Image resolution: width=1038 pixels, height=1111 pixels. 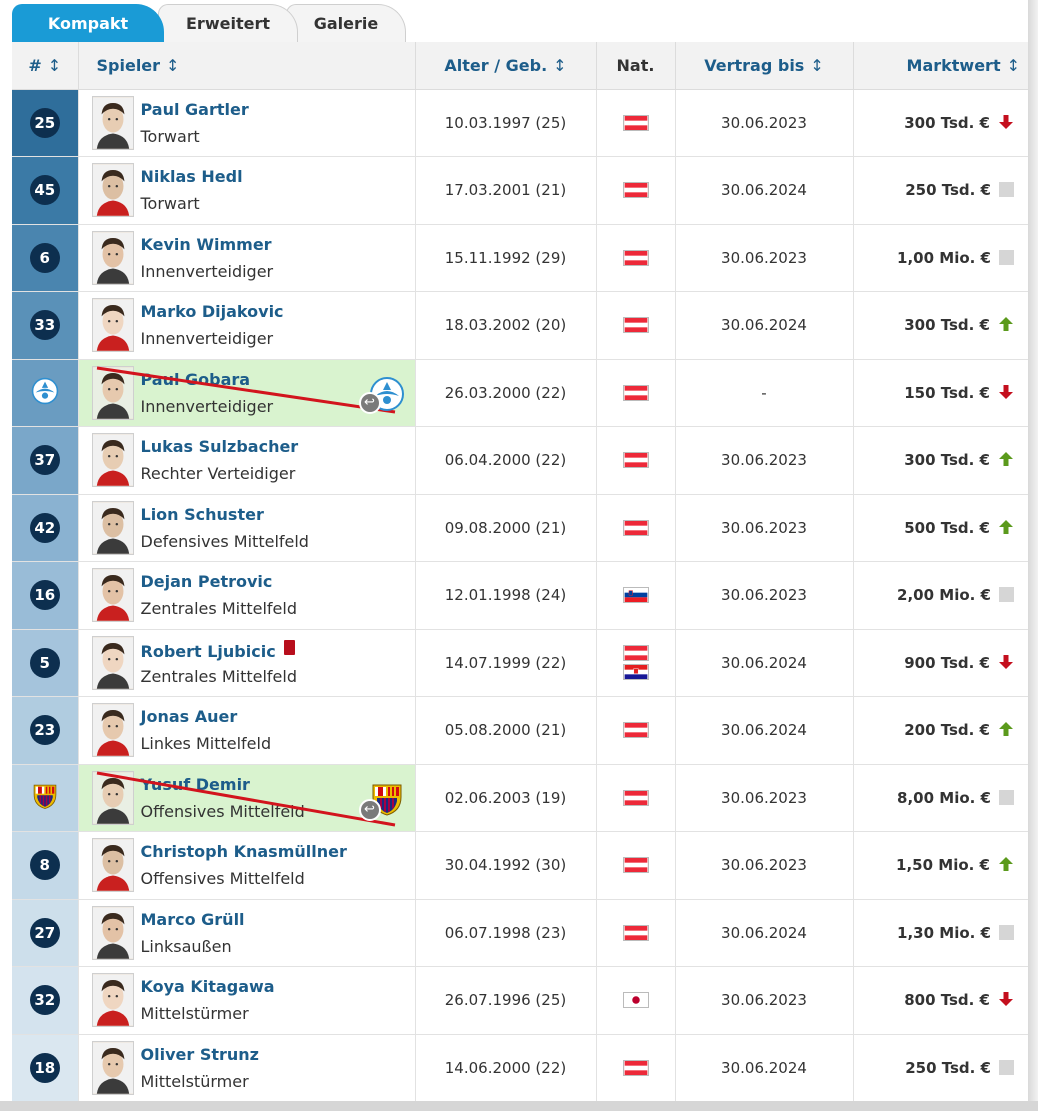 I want to click on player-name-link: Lukas Sulzbacher, so click(x=220, y=446).